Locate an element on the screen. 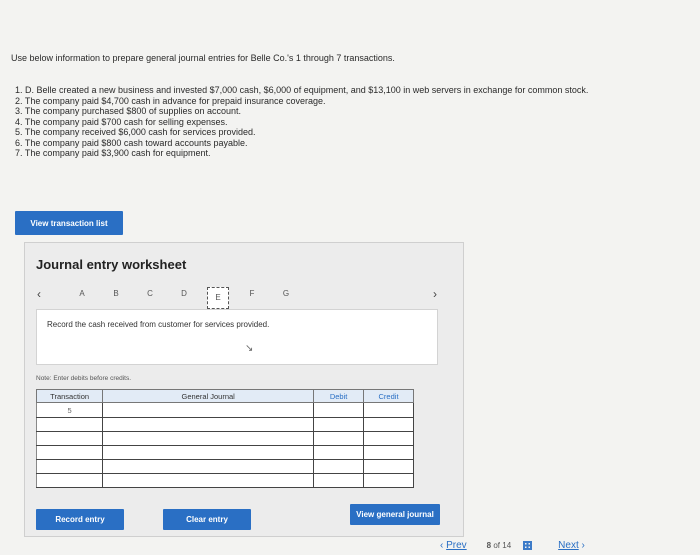  worksheet-tabs: A B C D E F G is located at coordinates (184, 298).